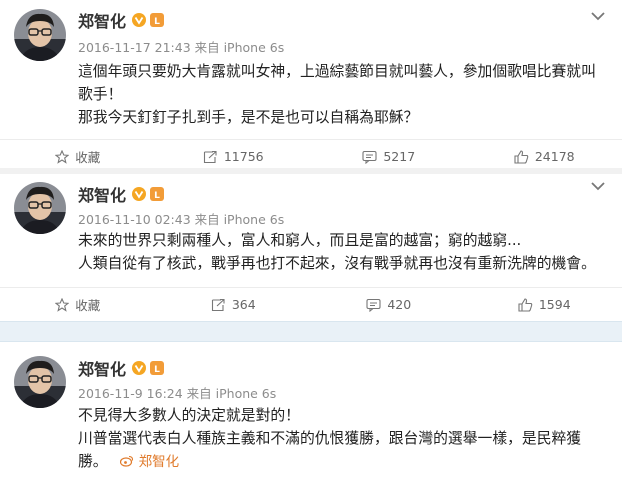  Describe the element at coordinates (330, 438) in the screenshot. I see `content-line: 川普當選代表白人種族主義和不滿的仇恨獲勝，跟台灣的選舉一樣，是民粹獲` at that location.